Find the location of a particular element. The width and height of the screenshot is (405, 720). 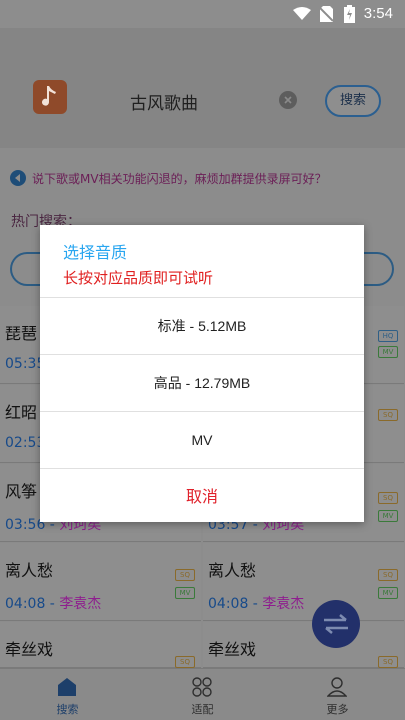

nav-adapt: 适配 is located at coordinates (202, 694).